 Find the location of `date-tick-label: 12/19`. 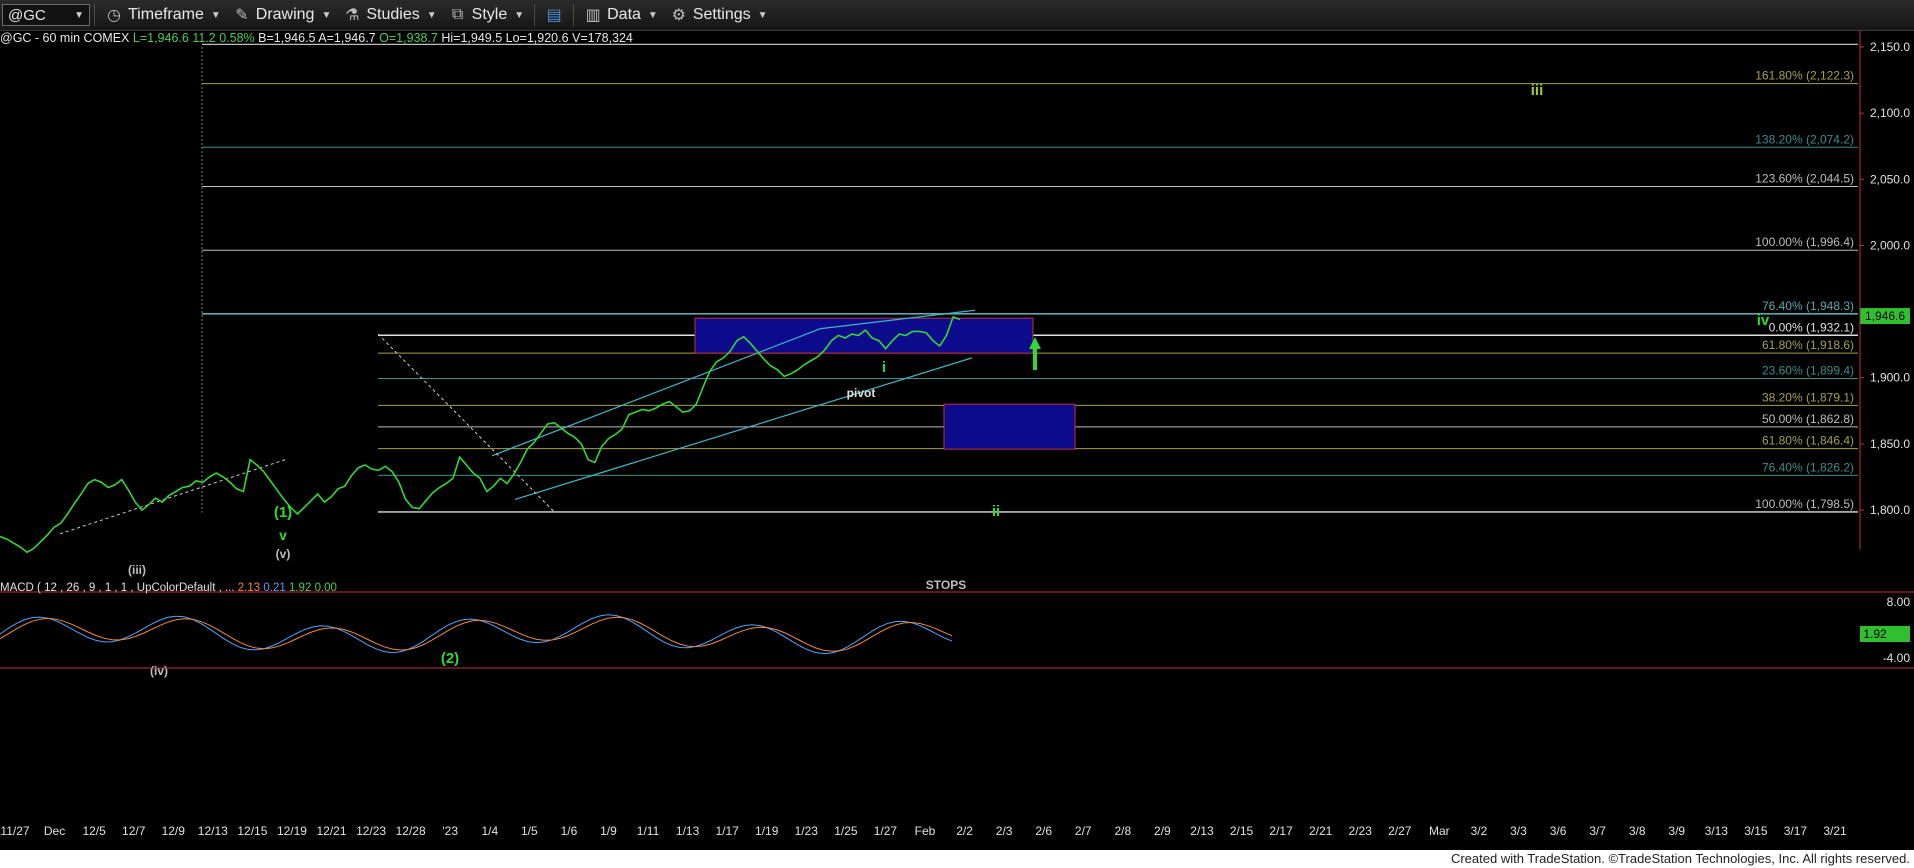

date-tick-label: 12/19 is located at coordinates (292, 831).